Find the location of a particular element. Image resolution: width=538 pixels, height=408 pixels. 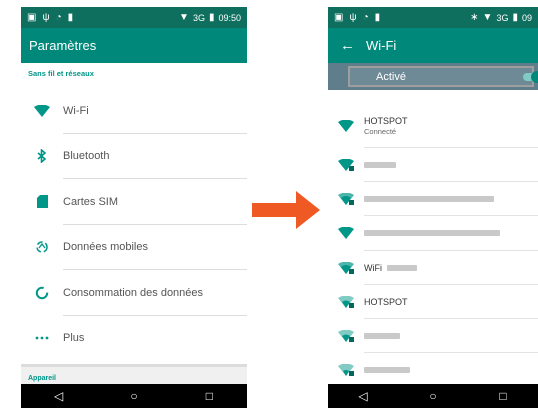

bluetooth-status-icon: ∗ is located at coordinates (474, 17).